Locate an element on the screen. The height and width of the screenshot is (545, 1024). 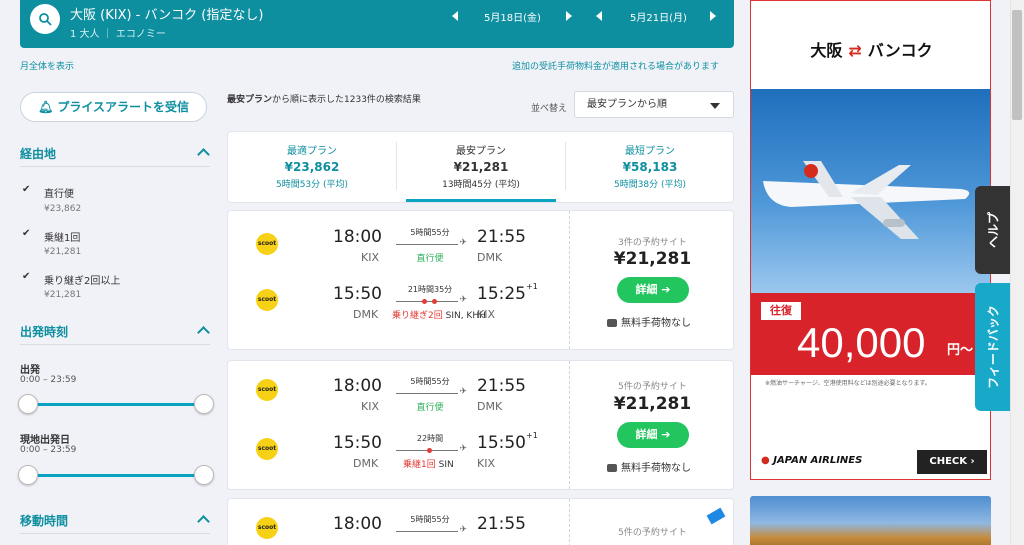
depart-date-nav: 5月18日(金) is located at coordinates (518, 16).